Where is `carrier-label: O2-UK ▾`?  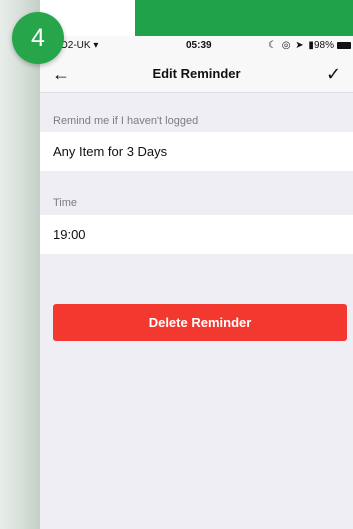 carrier-label: O2-UK ▾ is located at coordinates (79, 45).